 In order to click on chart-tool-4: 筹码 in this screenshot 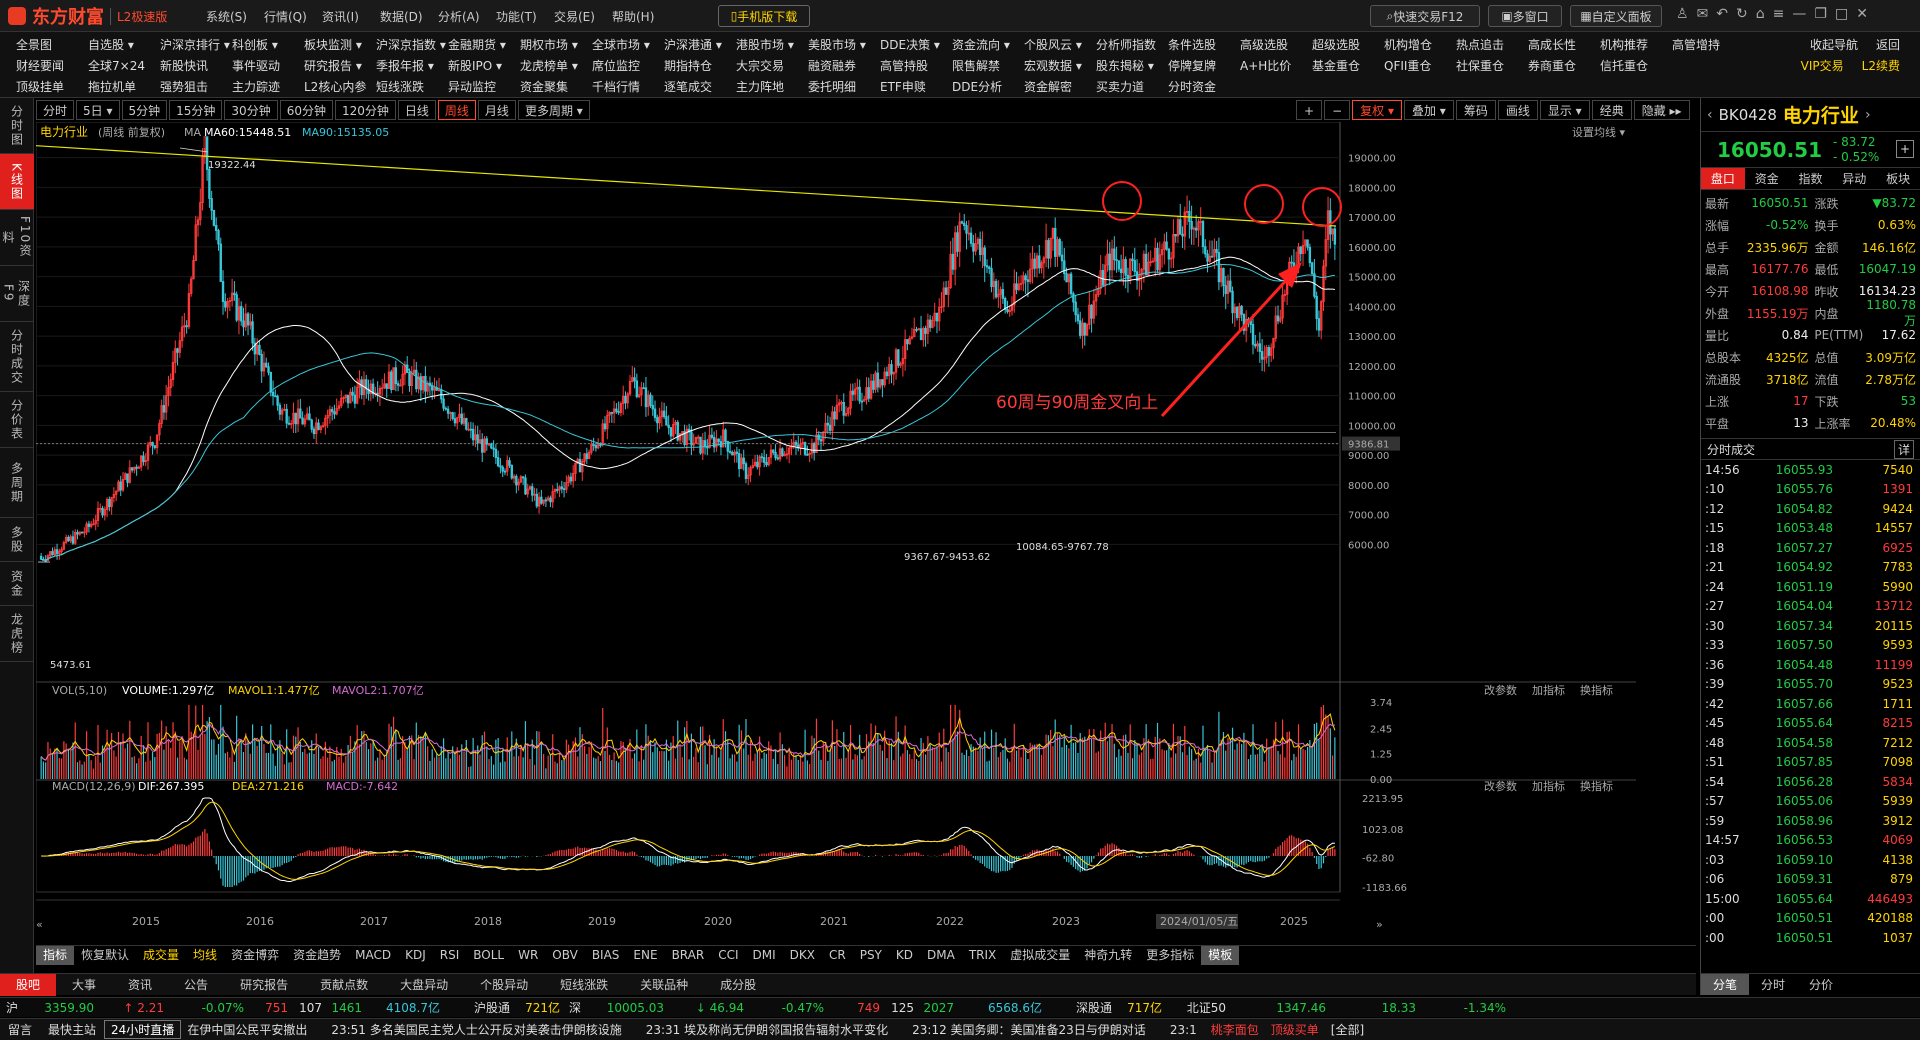, I will do `click(1475, 110)`.